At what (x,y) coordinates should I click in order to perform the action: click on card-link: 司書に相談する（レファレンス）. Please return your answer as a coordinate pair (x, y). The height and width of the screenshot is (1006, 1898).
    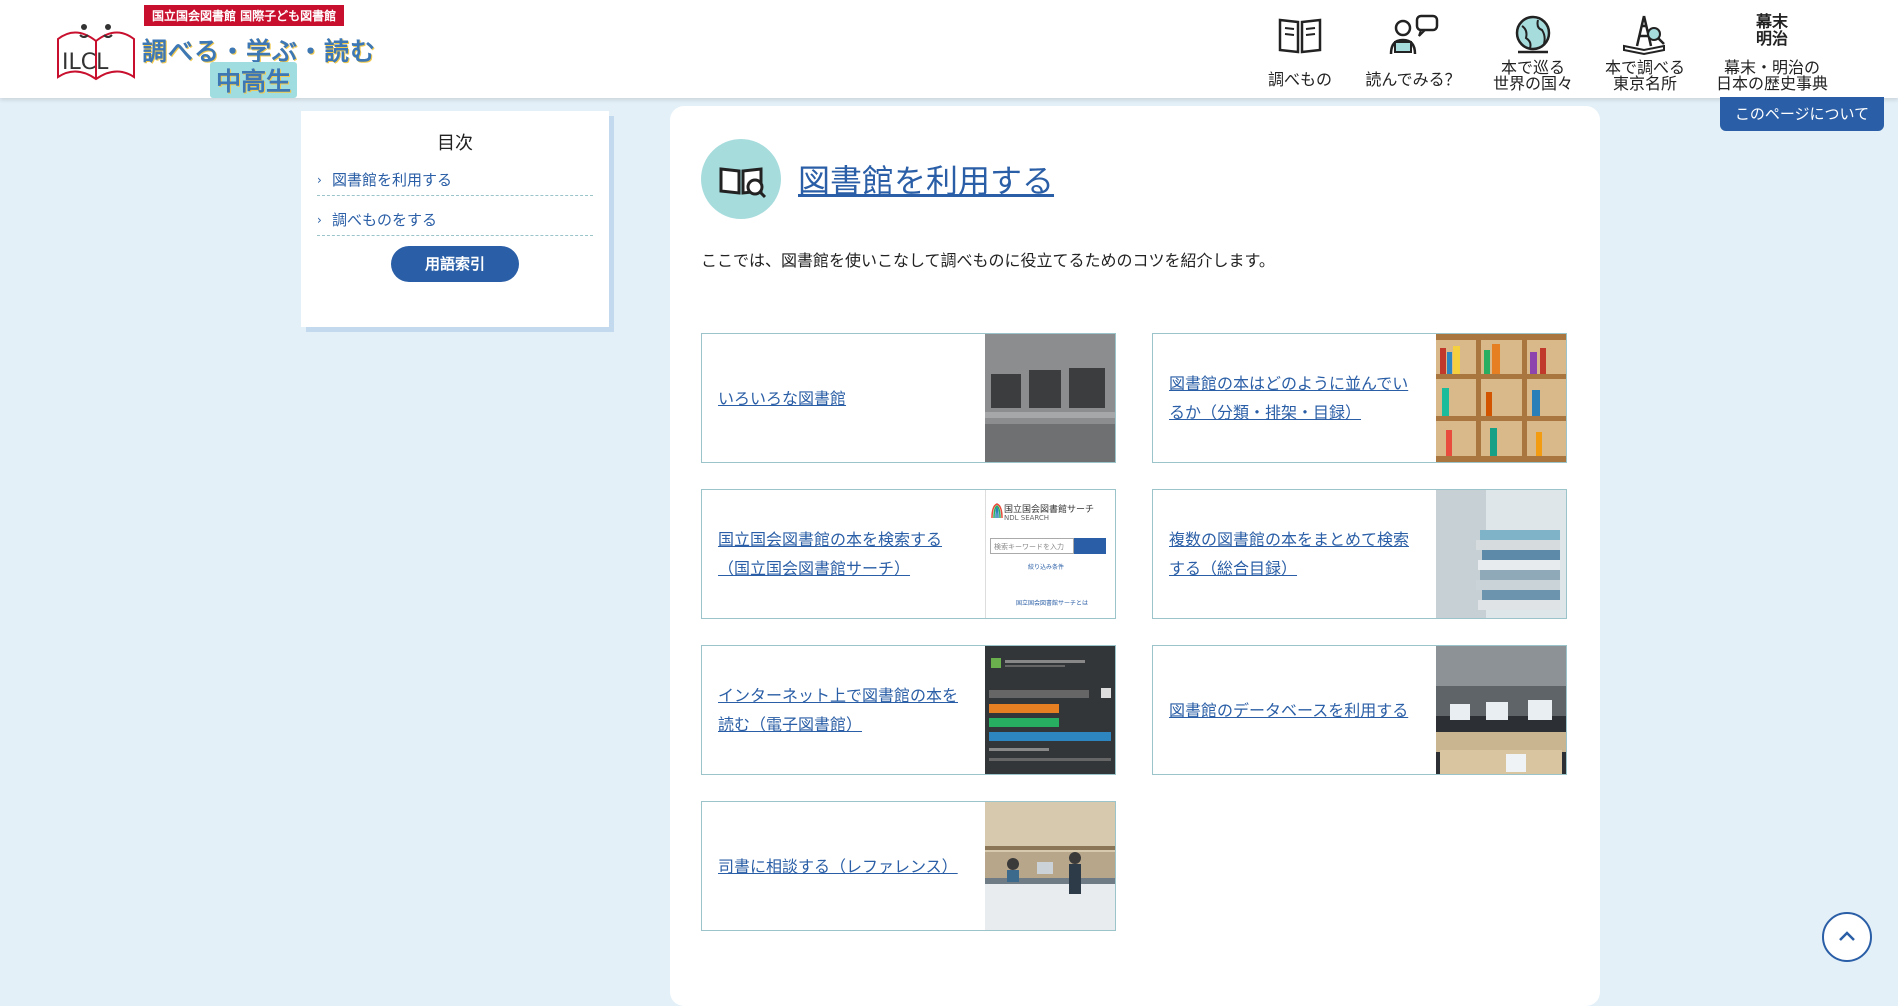
    Looking at the image, I should click on (838, 866).